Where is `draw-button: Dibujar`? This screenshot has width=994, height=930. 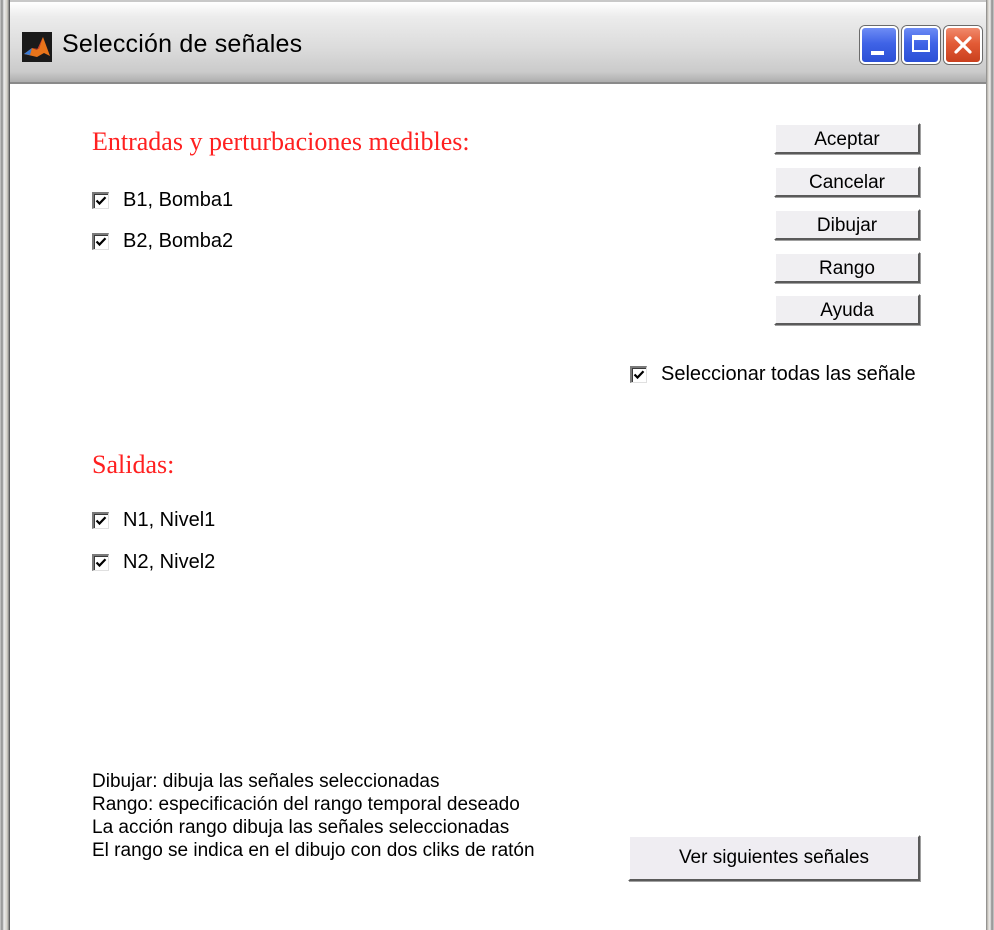 draw-button: Dibujar is located at coordinates (847, 224).